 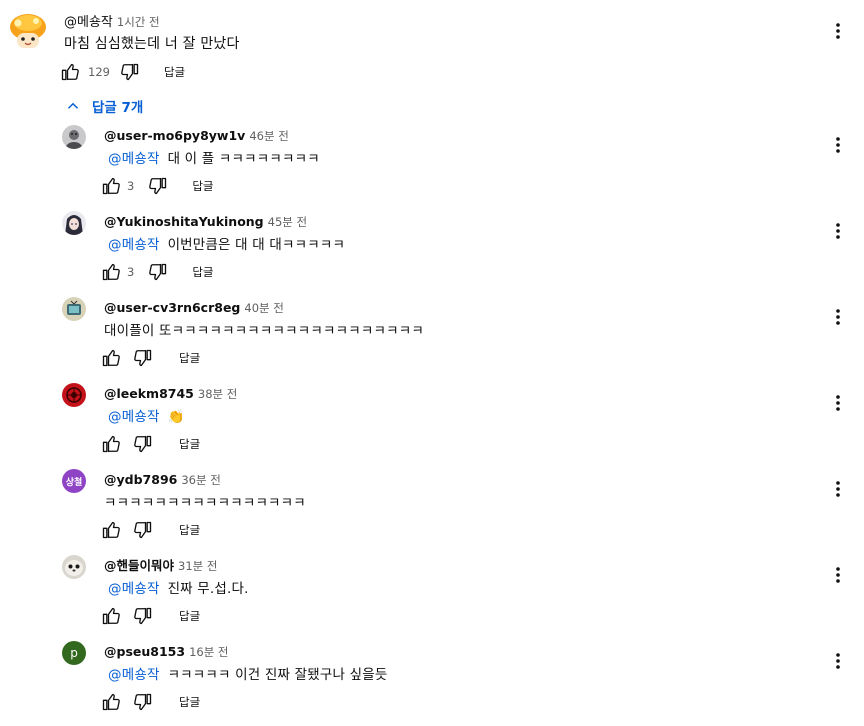 What do you see at coordinates (99, 72) in the screenshot?
I see `like-count: 129` at bounding box center [99, 72].